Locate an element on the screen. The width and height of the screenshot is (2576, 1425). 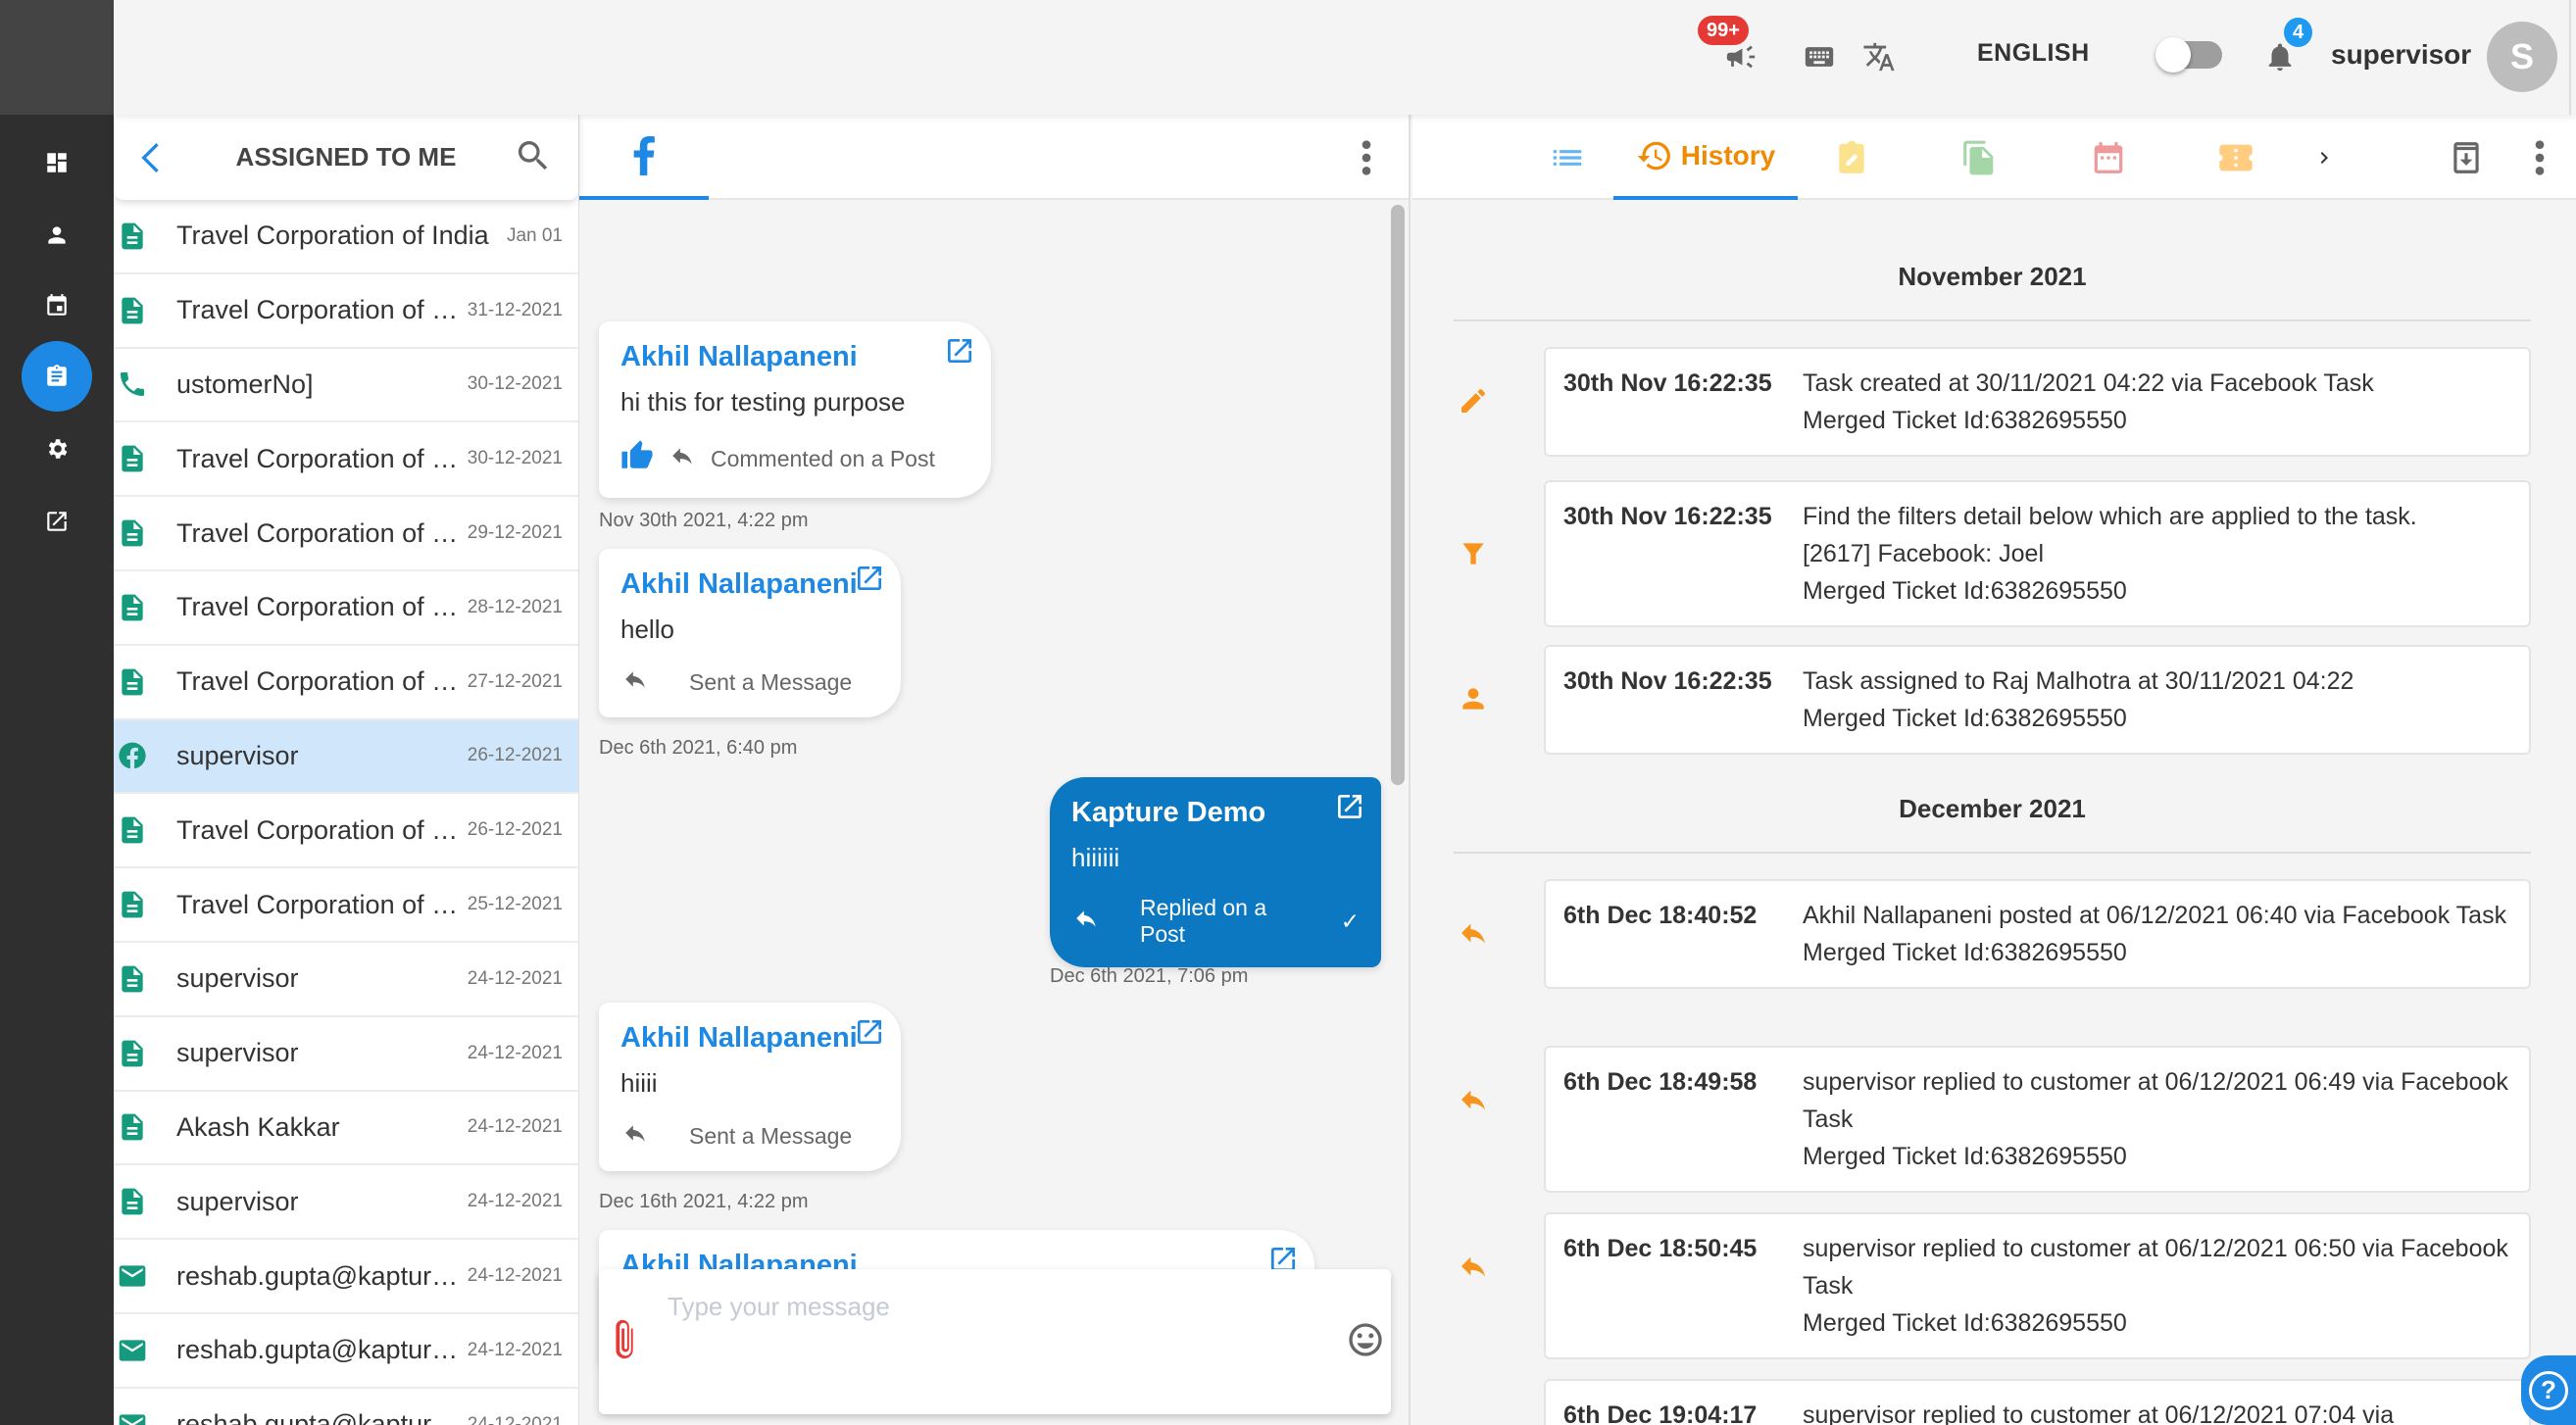
month-header: November 2021 is located at coordinates (1992, 291).